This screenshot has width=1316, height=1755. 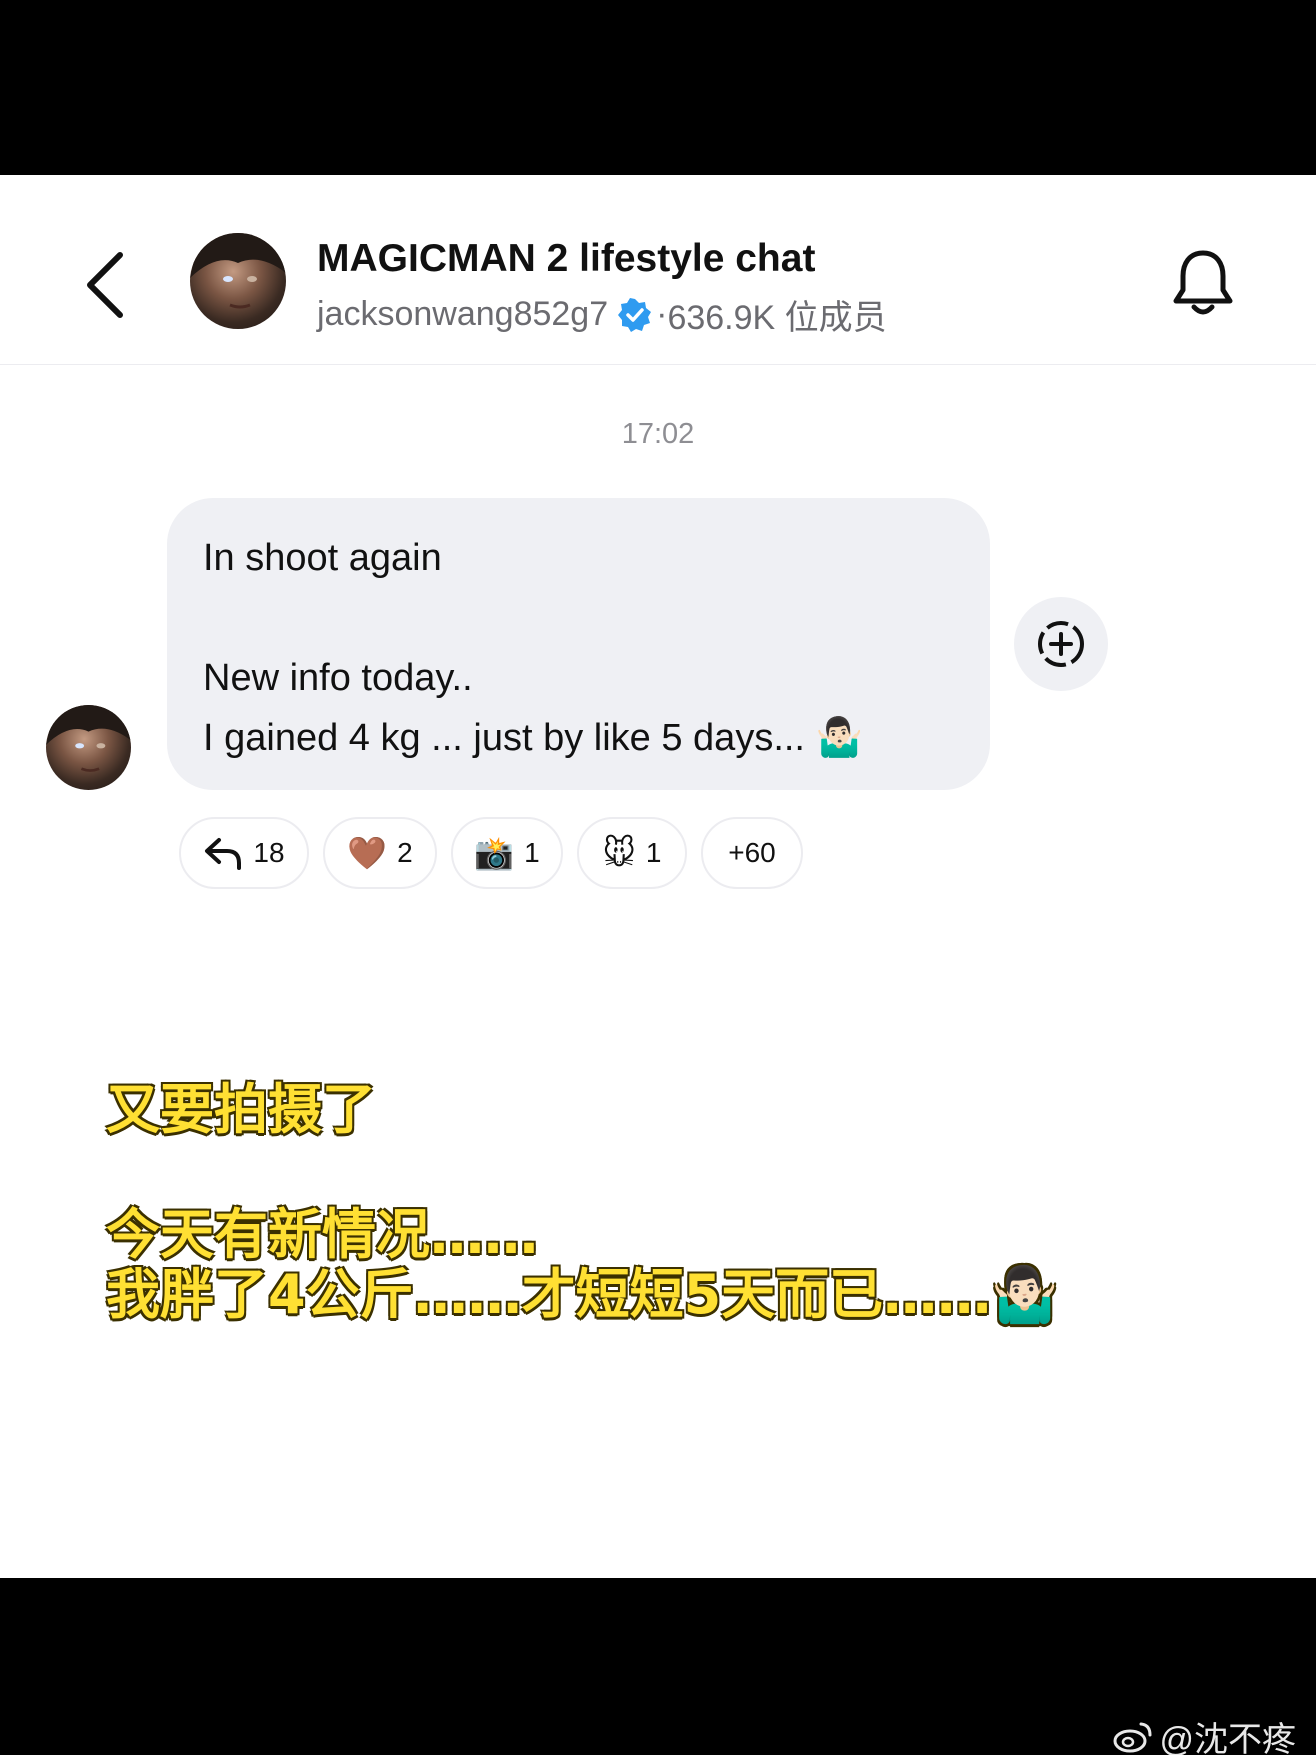 I want to click on weibo-watermark: @沈不疼, so click(x=1204, y=1733).